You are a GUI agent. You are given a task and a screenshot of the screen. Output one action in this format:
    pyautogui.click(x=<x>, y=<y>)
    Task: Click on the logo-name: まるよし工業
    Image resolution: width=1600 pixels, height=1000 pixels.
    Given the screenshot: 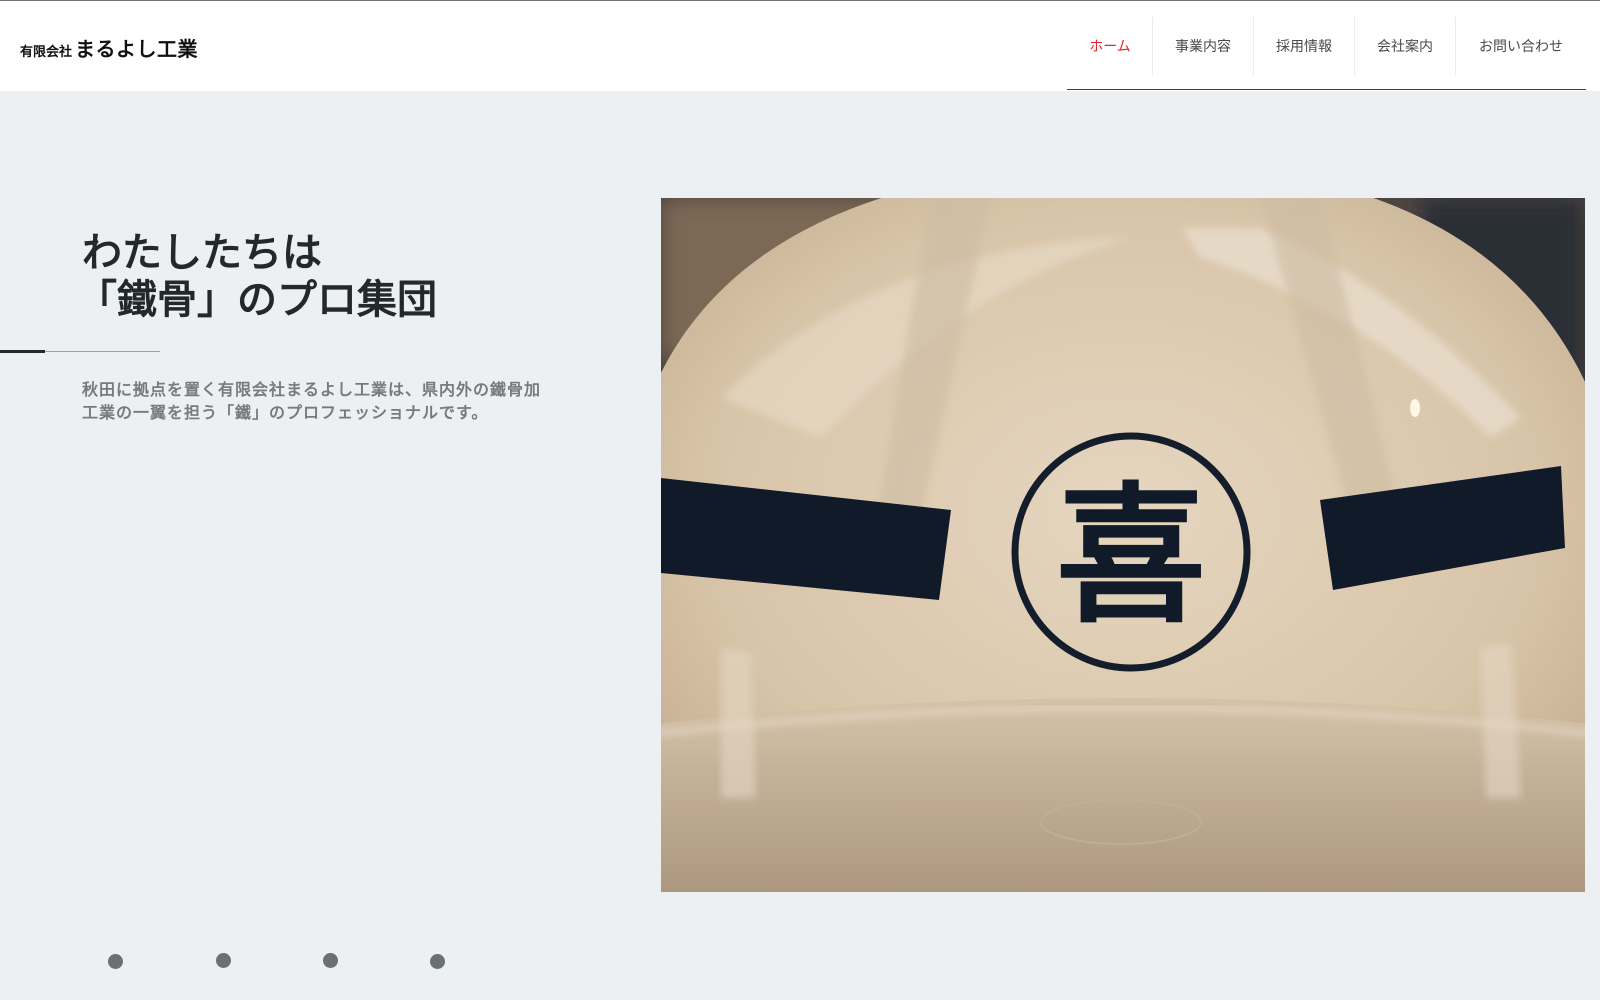 What is the action you would take?
    pyautogui.click(x=137, y=49)
    